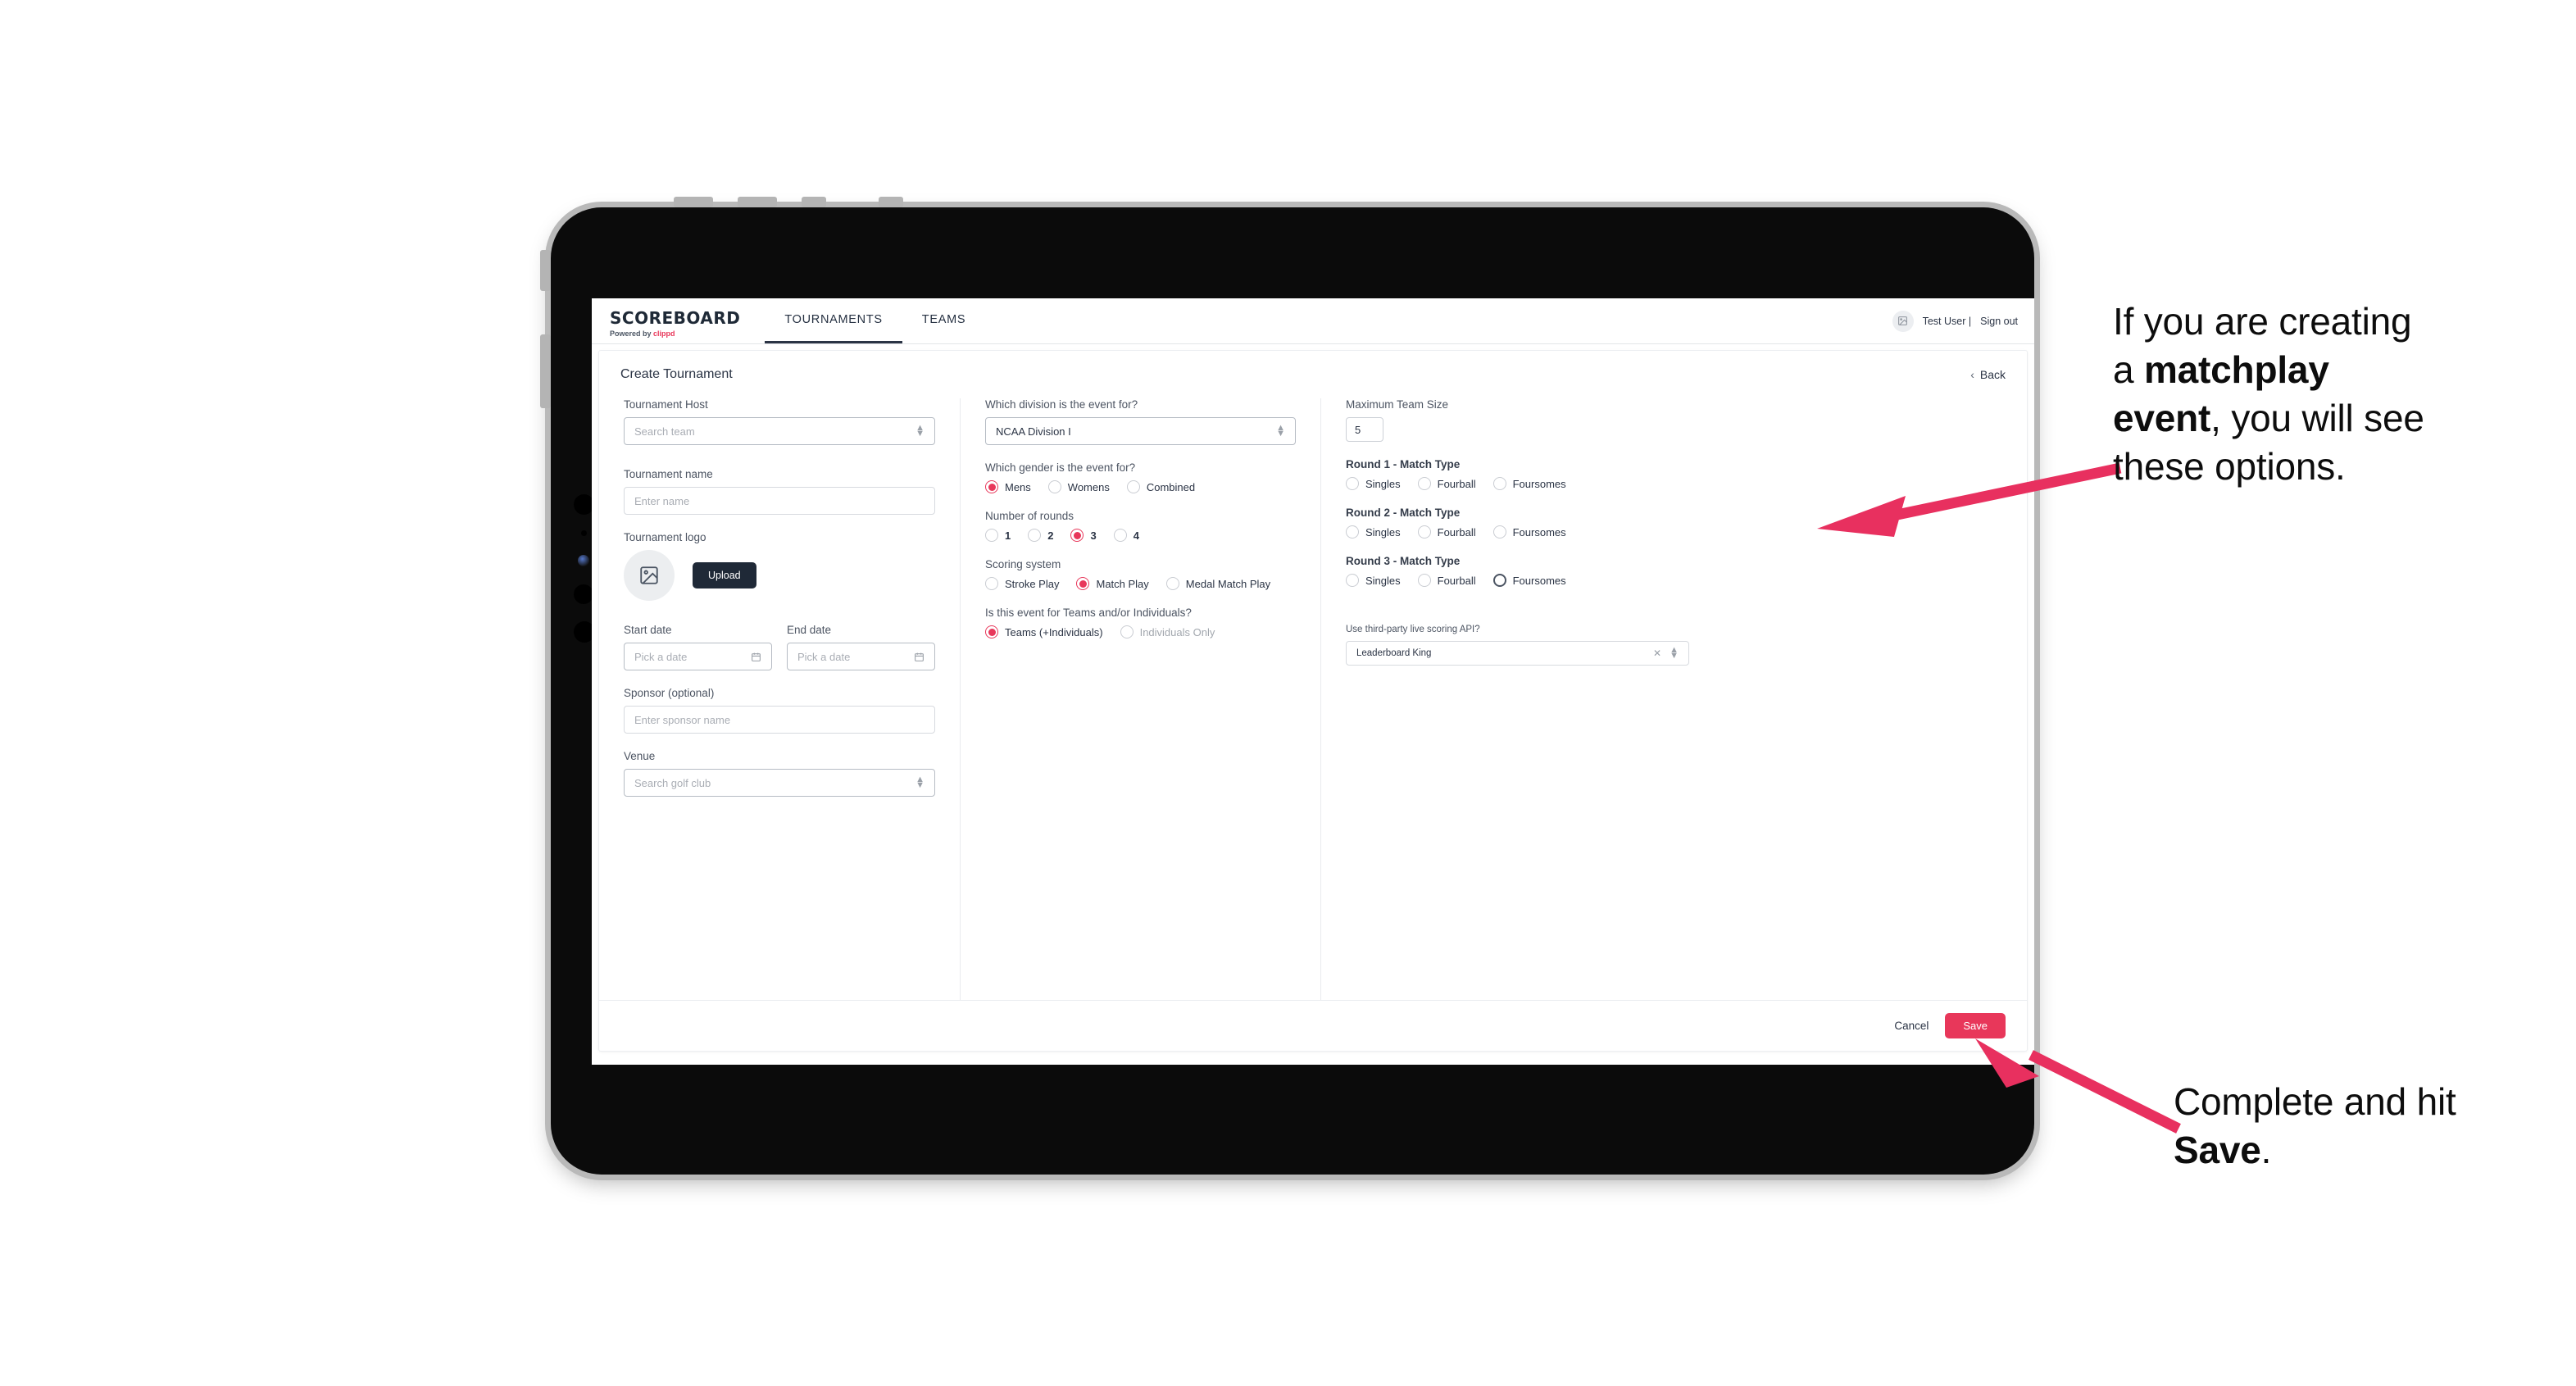 The height and width of the screenshot is (1386, 2576). Describe the element at coordinates (1044, 631) in the screenshot. I see `teams-individuals-option-teams: Teams (+Individuals)` at that location.